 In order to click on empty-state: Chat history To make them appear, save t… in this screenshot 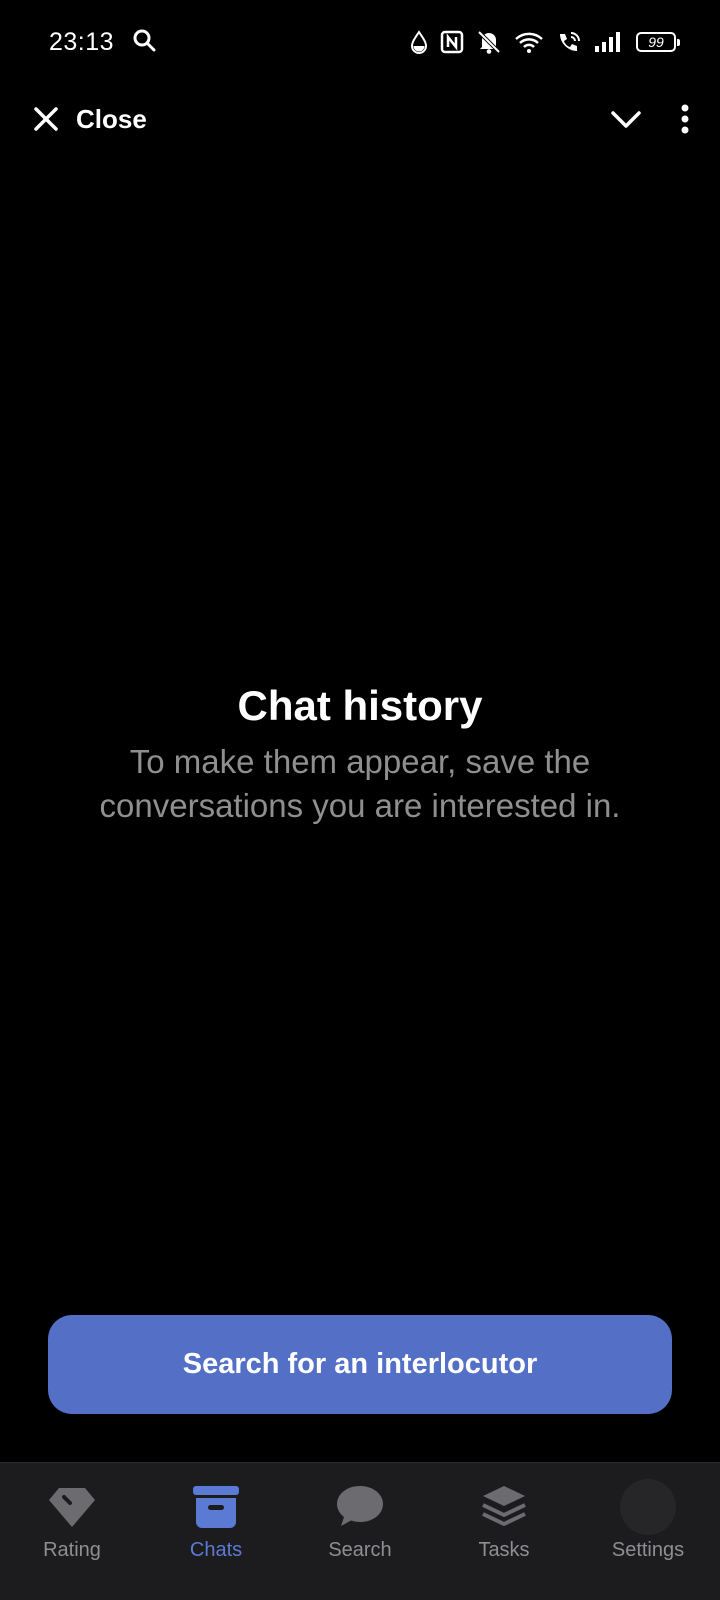, I will do `click(360, 754)`.